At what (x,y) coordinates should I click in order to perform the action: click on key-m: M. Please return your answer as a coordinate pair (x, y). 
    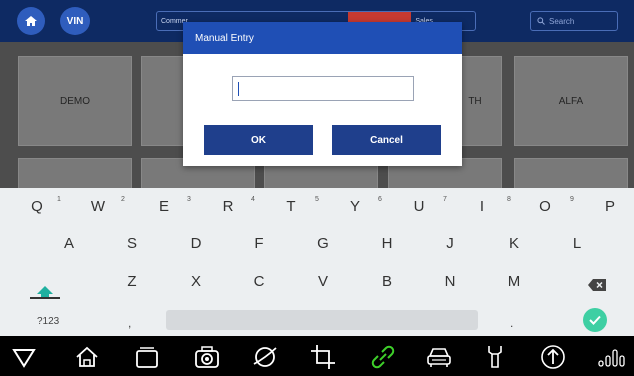
    Looking at the image, I should click on (514, 281).